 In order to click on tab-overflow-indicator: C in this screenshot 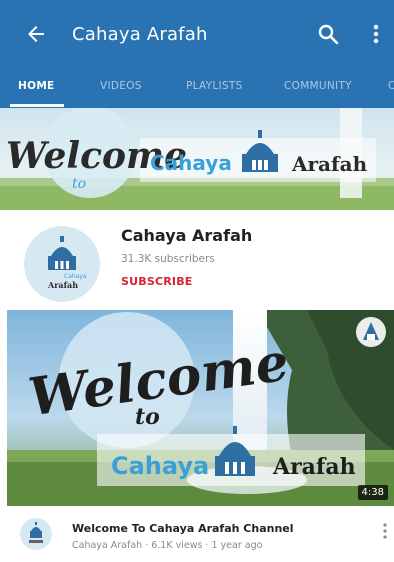, I will do `click(391, 86)`.